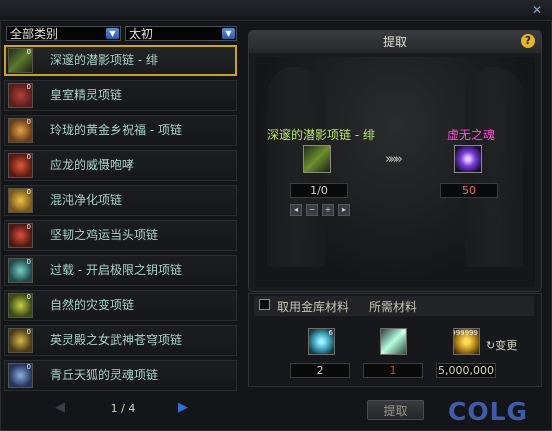  I want to click on help-icon: ?, so click(528, 41).